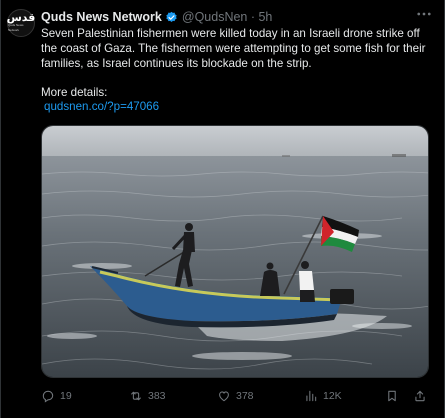 The width and height of the screenshot is (445, 418). Describe the element at coordinates (74, 92) in the screenshot. I see `details-label: More details:` at that location.